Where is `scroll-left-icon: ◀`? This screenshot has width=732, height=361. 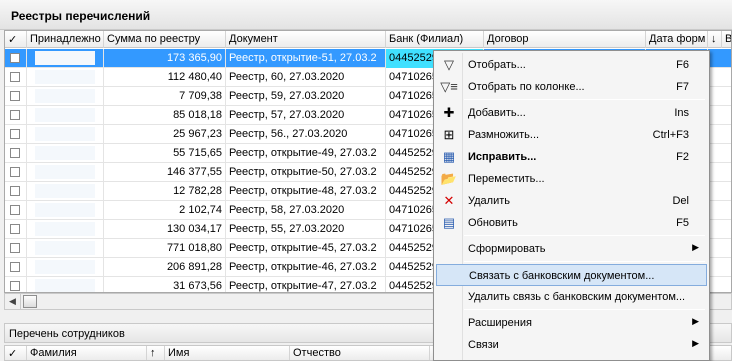 scroll-left-icon: ◀ is located at coordinates (13, 301).